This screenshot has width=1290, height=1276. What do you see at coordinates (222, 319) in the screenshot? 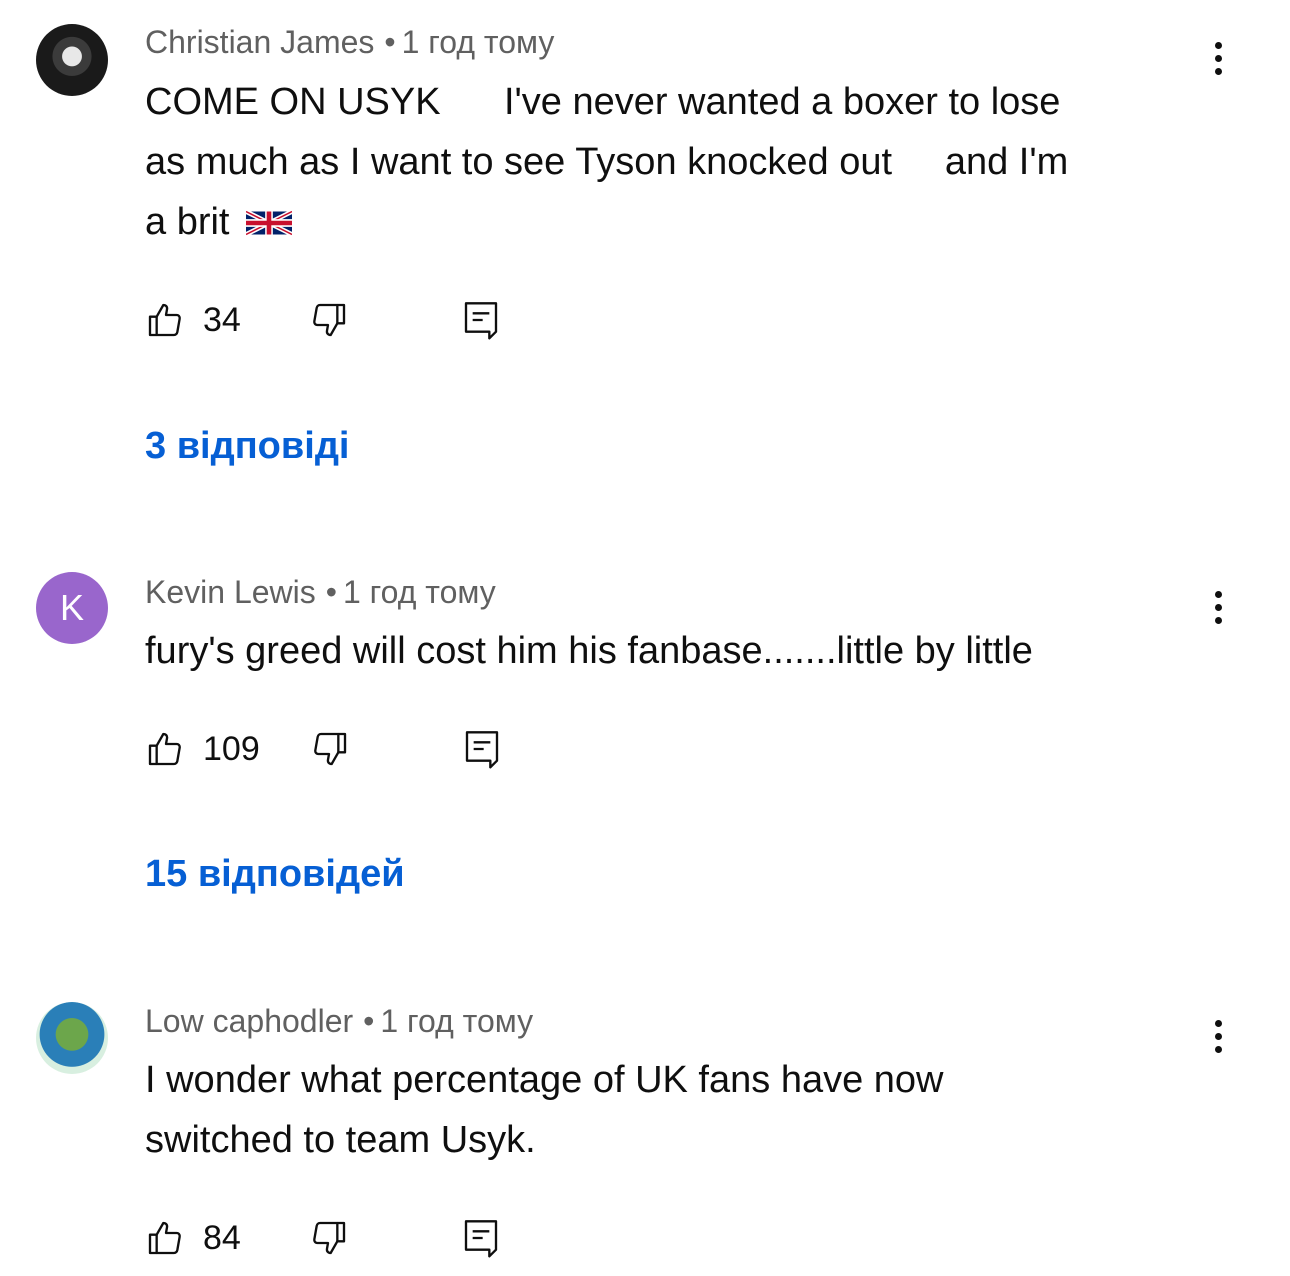
I see `like-count: 34` at bounding box center [222, 319].